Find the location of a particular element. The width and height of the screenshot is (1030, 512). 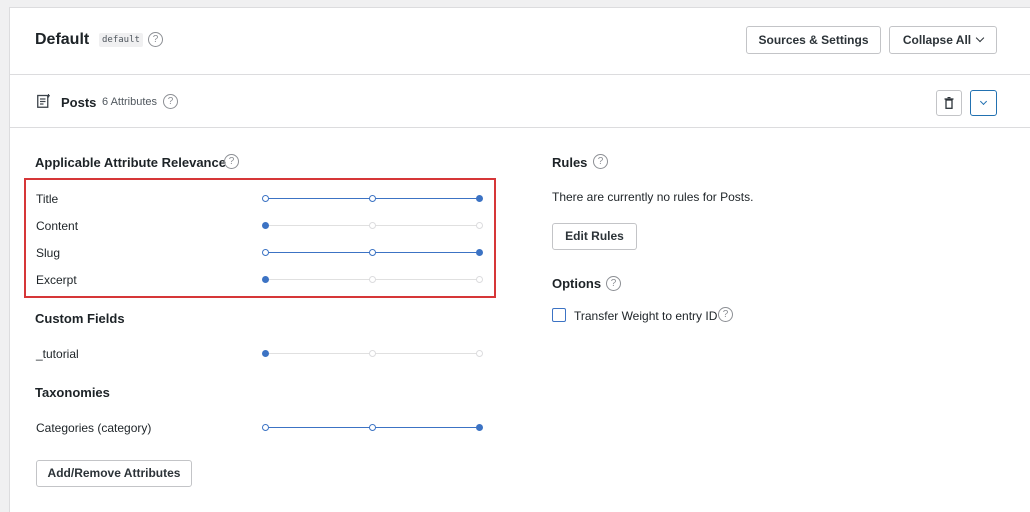

transfer-weight-checkbox is located at coordinates (559, 315).